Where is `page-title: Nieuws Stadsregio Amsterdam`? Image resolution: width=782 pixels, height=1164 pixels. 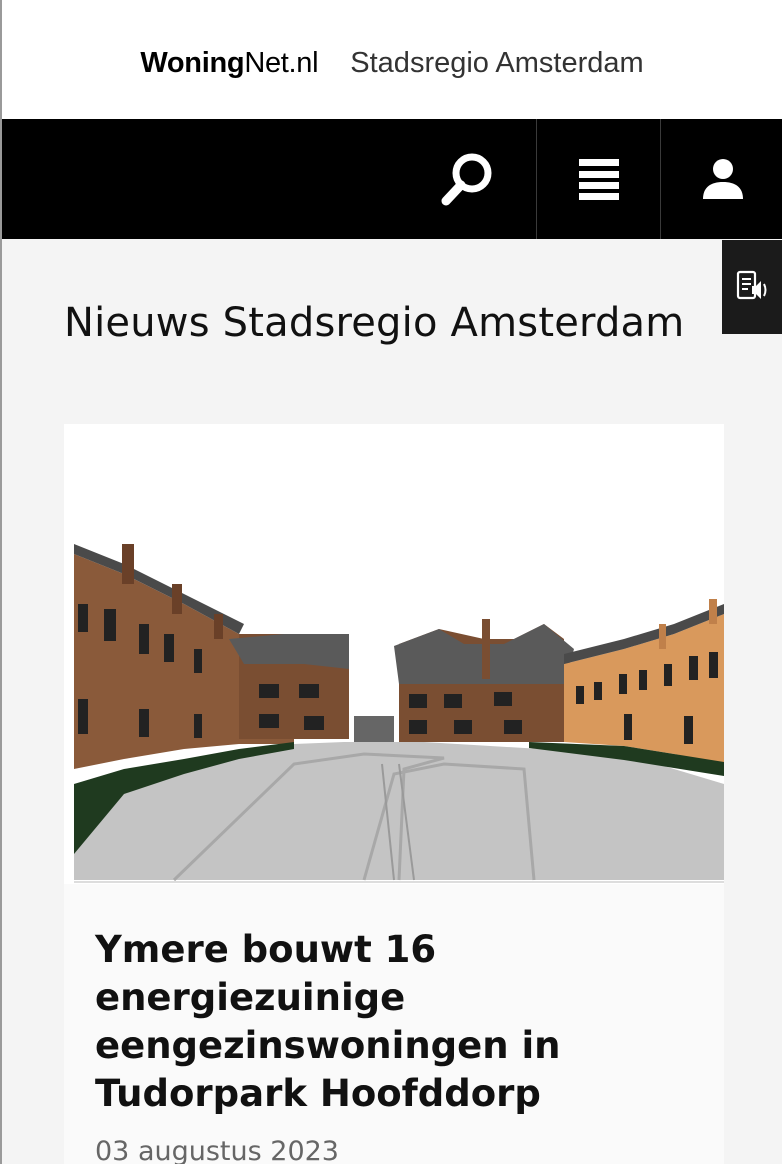
page-title: Nieuws Stadsregio Amsterdam is located at coordinates (374, 323).